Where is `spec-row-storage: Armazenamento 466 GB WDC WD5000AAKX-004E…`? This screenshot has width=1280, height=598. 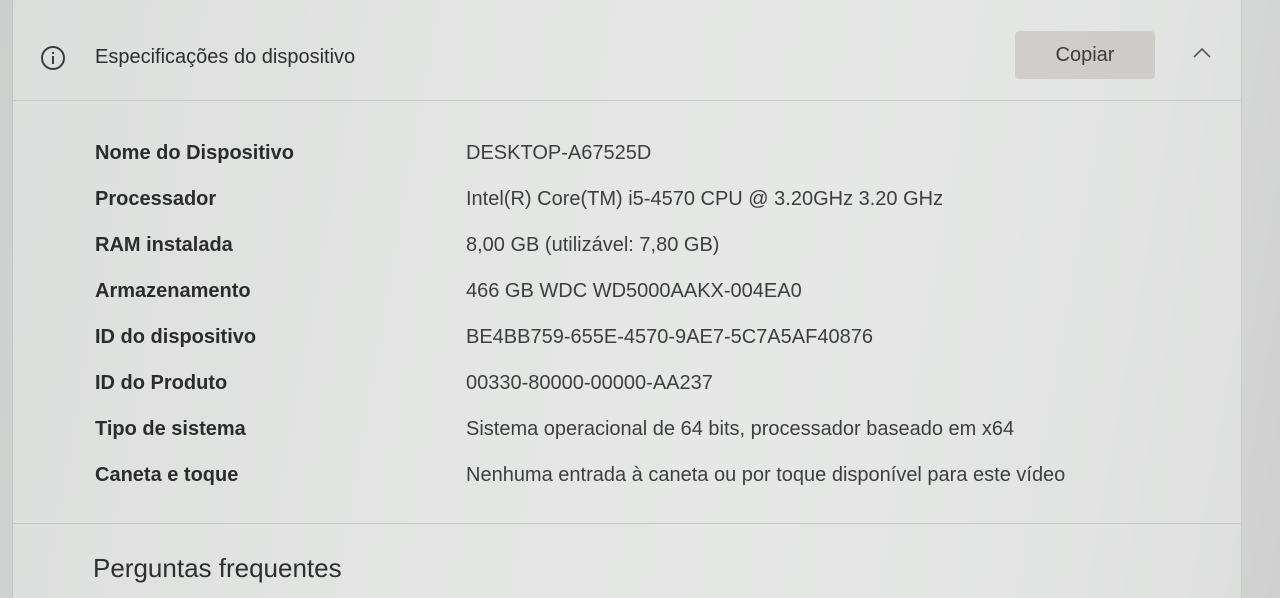
spec-row-storage: Armazenamento 466 GB WDC WD5000AAKX-004E… is located at coordinates (627, 288).